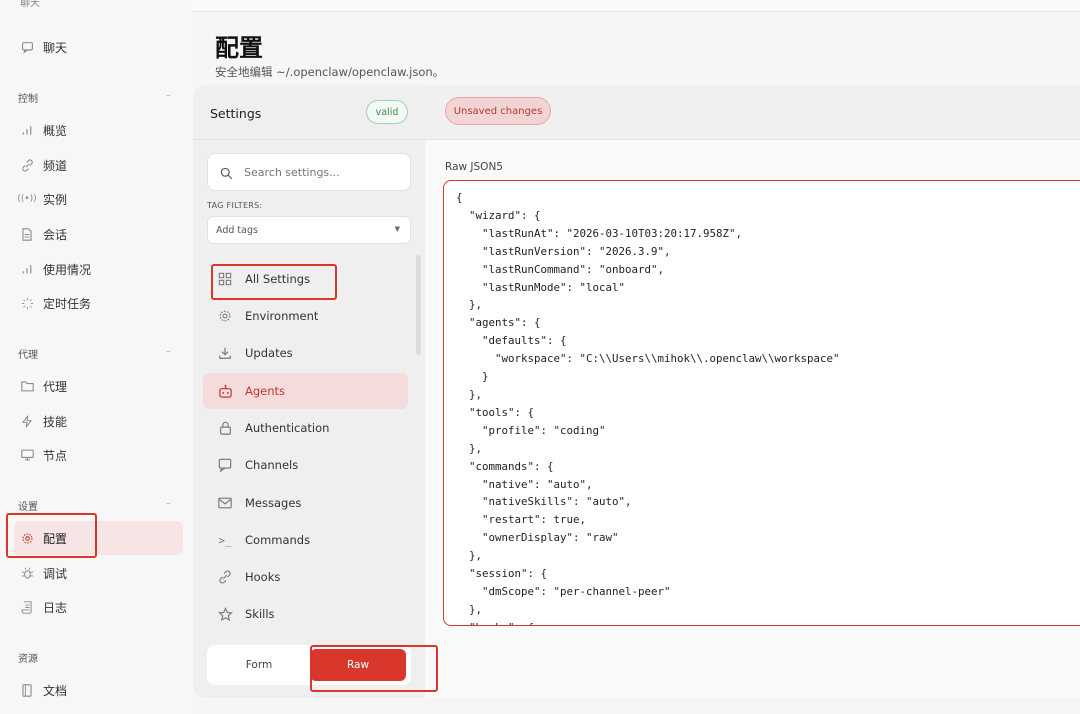  I want to click on category-messages: Messages, so click(305, 503).